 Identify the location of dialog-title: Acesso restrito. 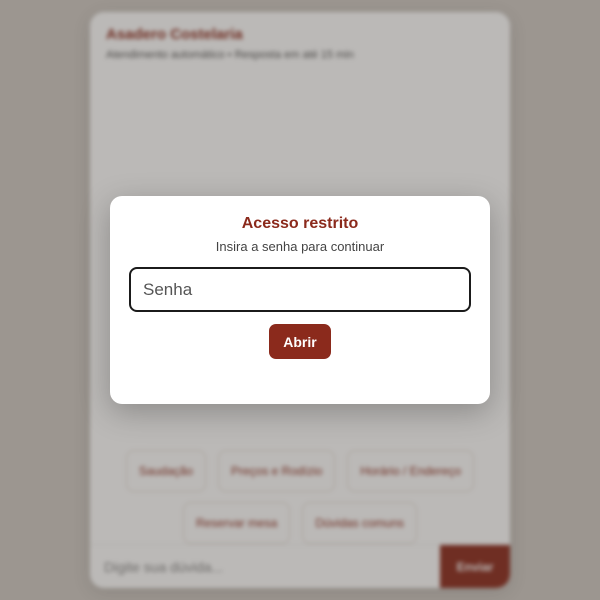
(300, 223).